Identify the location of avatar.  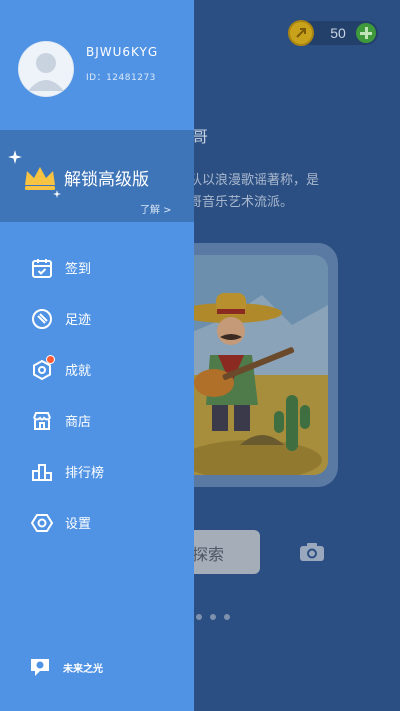
(46, 69).